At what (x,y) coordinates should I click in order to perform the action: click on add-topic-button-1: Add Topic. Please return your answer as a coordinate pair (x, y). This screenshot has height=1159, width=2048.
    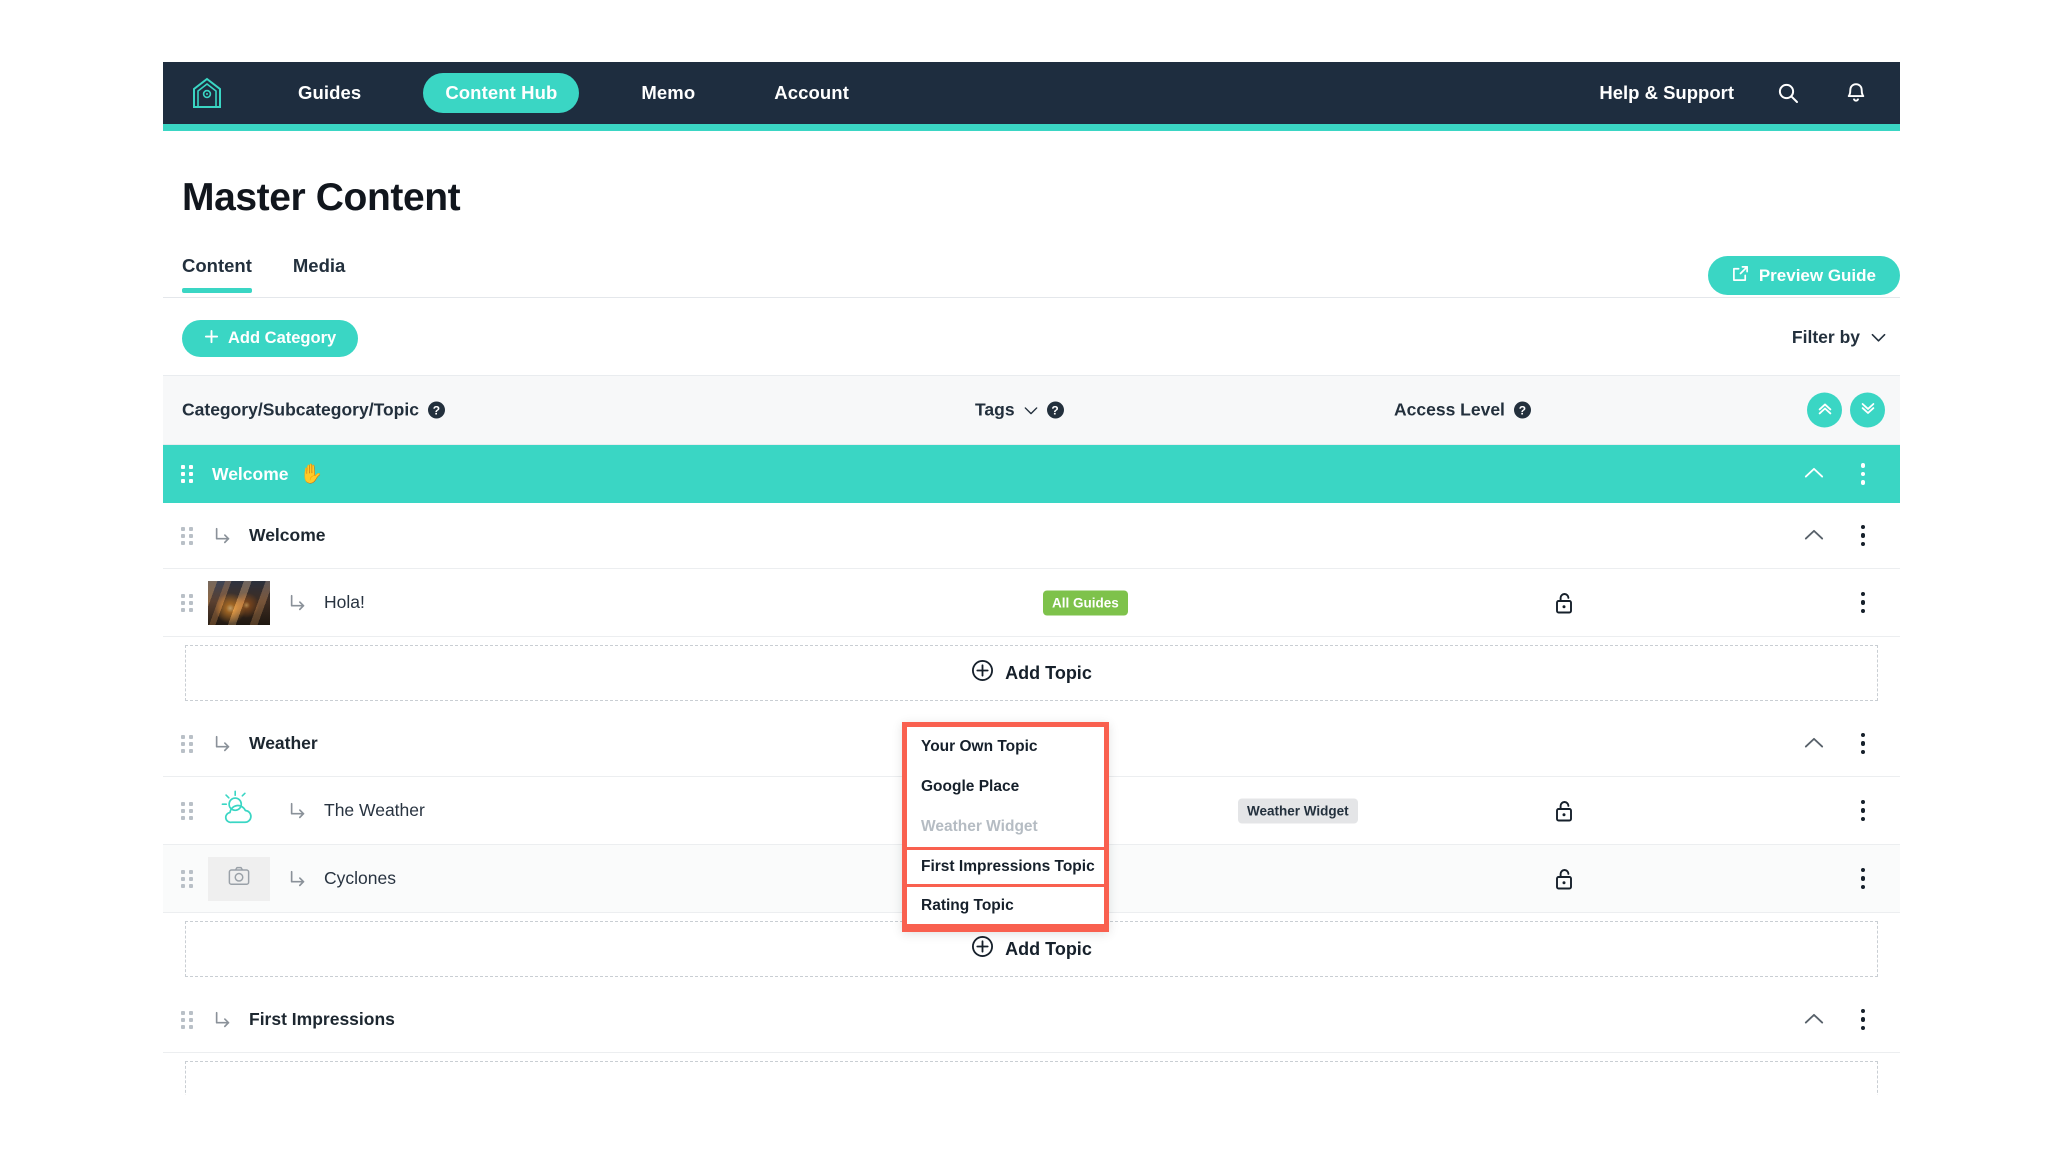
    Looking at the image, I should click on (1031, 673).